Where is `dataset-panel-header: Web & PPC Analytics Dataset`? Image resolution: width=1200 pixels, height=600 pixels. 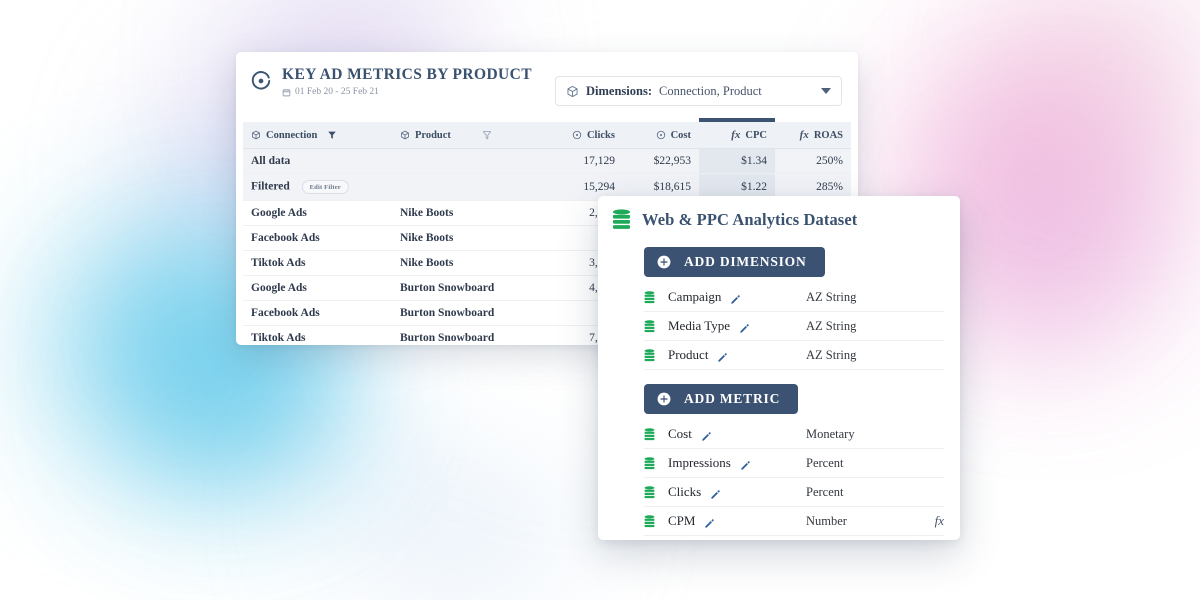
dataset-panel-header: Web & PPC Analytics Dataset is located at coordinates (779, 218).